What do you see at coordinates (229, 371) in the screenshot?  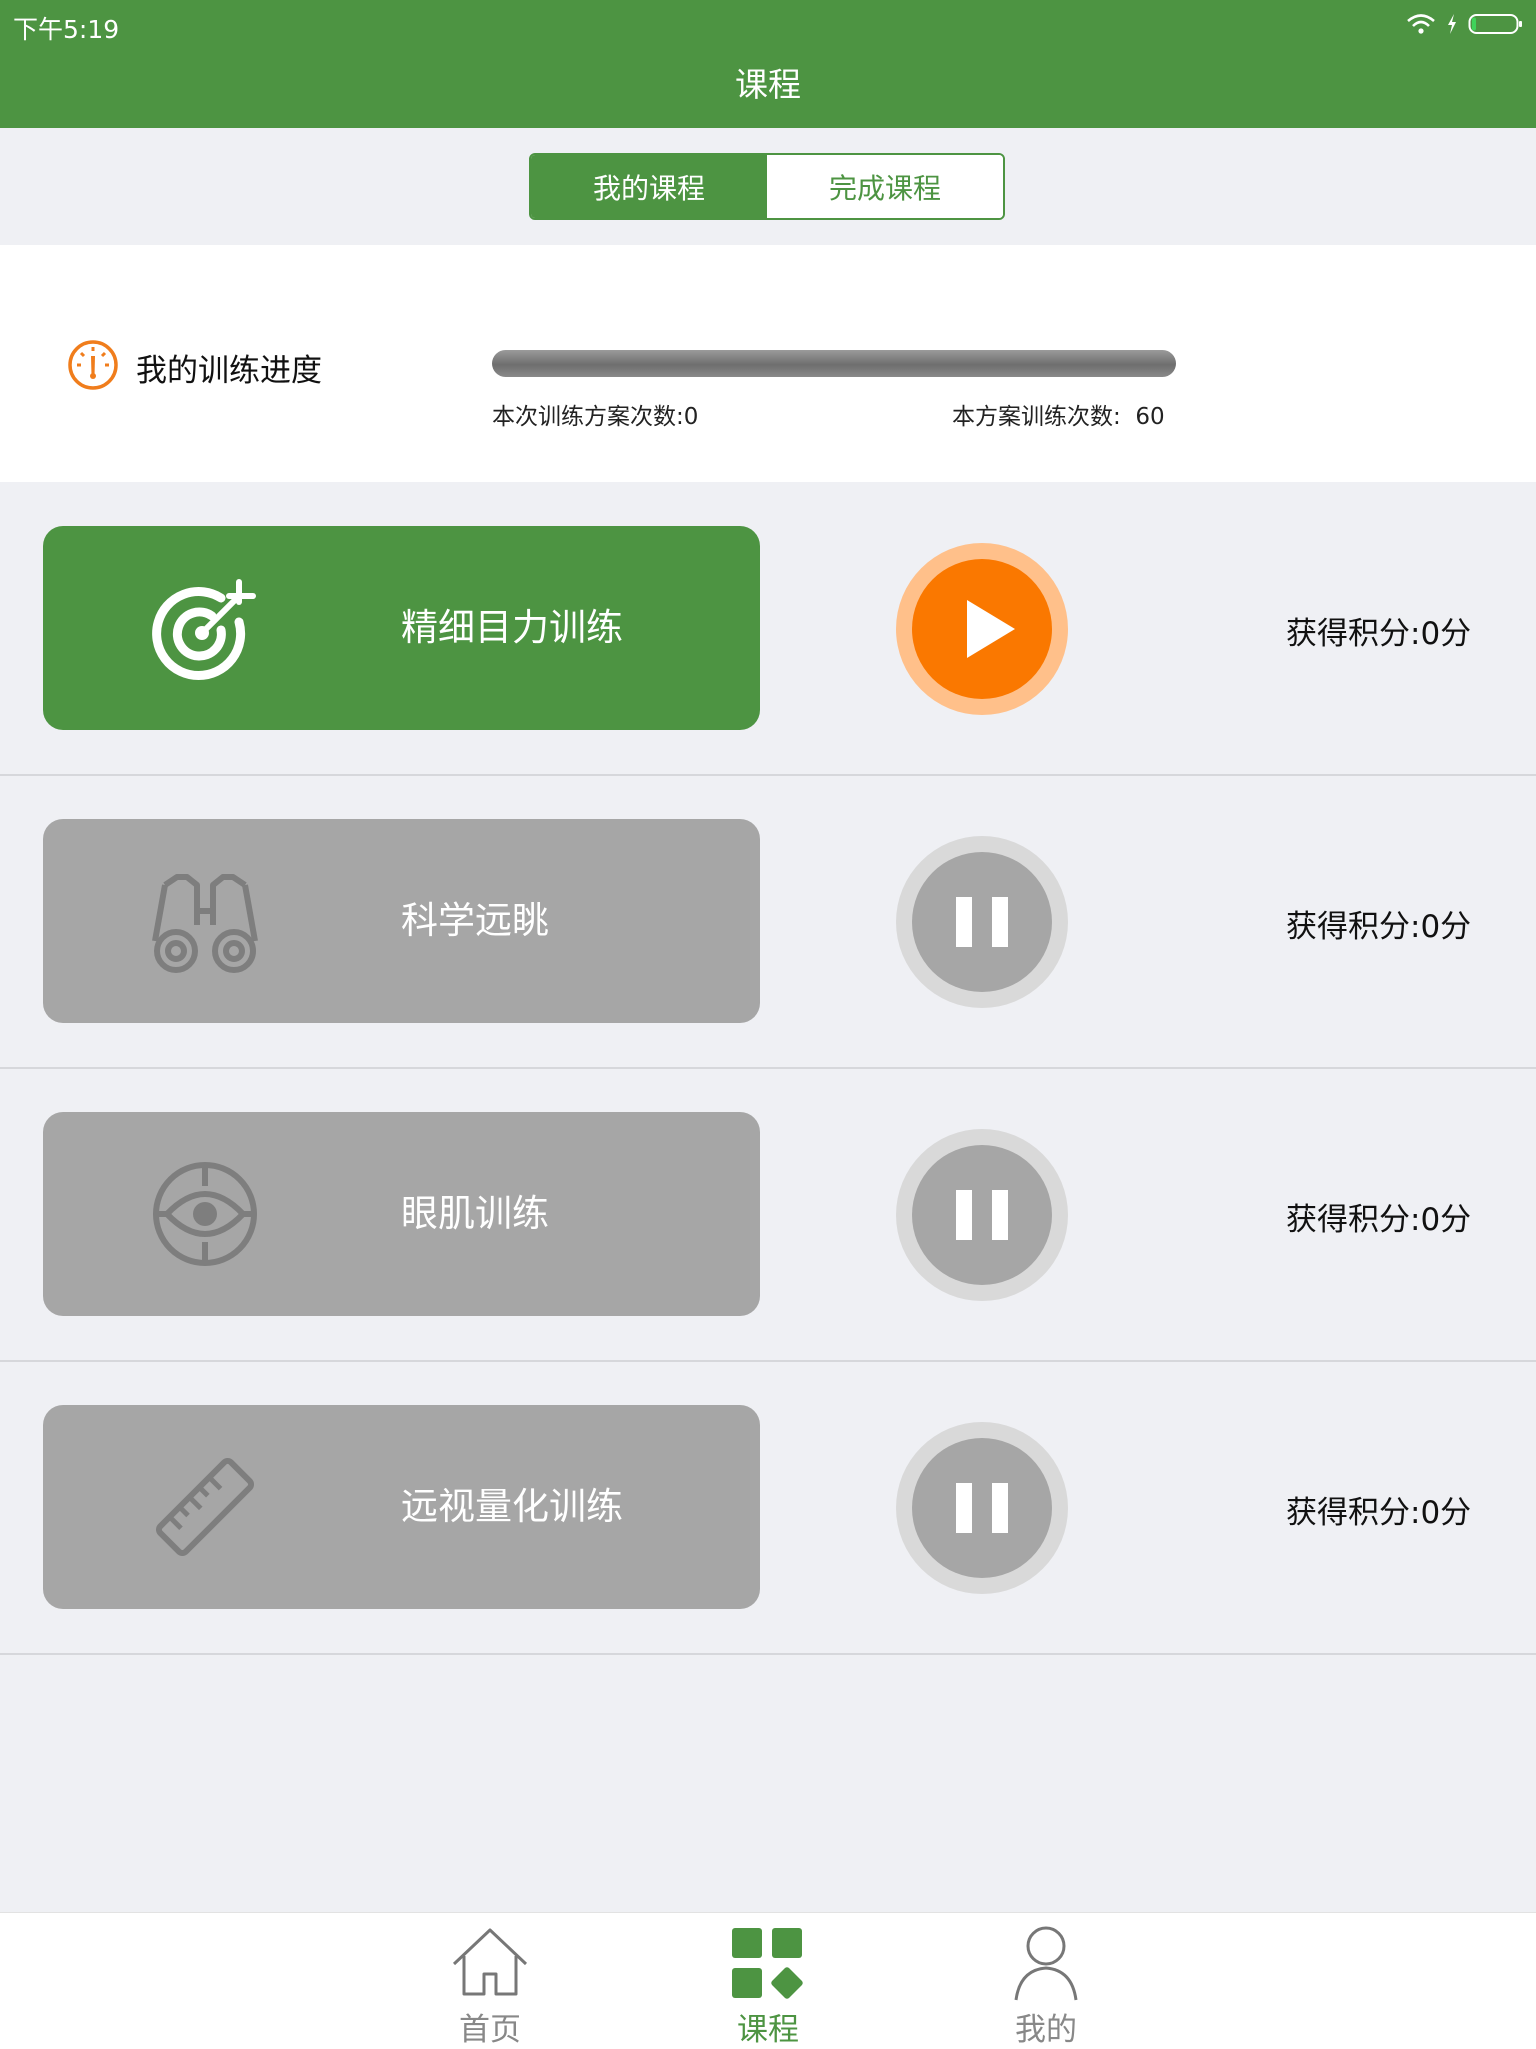 I see `progress-title: 我的训练进度` at bounding box center [229, 371].